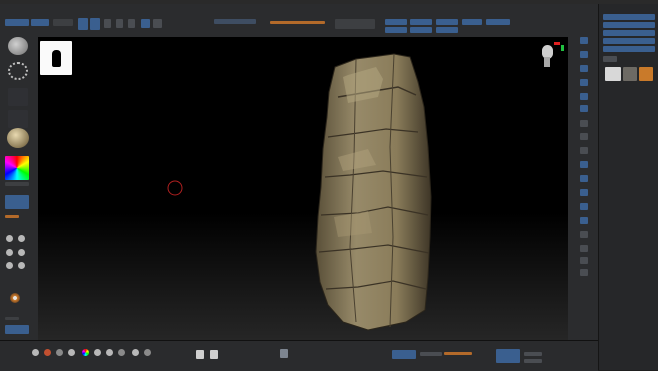 The height and width of the screenshot is (371, 658). What do you see at coordinates (175, 188) in the screenshot?
I see `brush-cursor` at bounding box center [175, 188].